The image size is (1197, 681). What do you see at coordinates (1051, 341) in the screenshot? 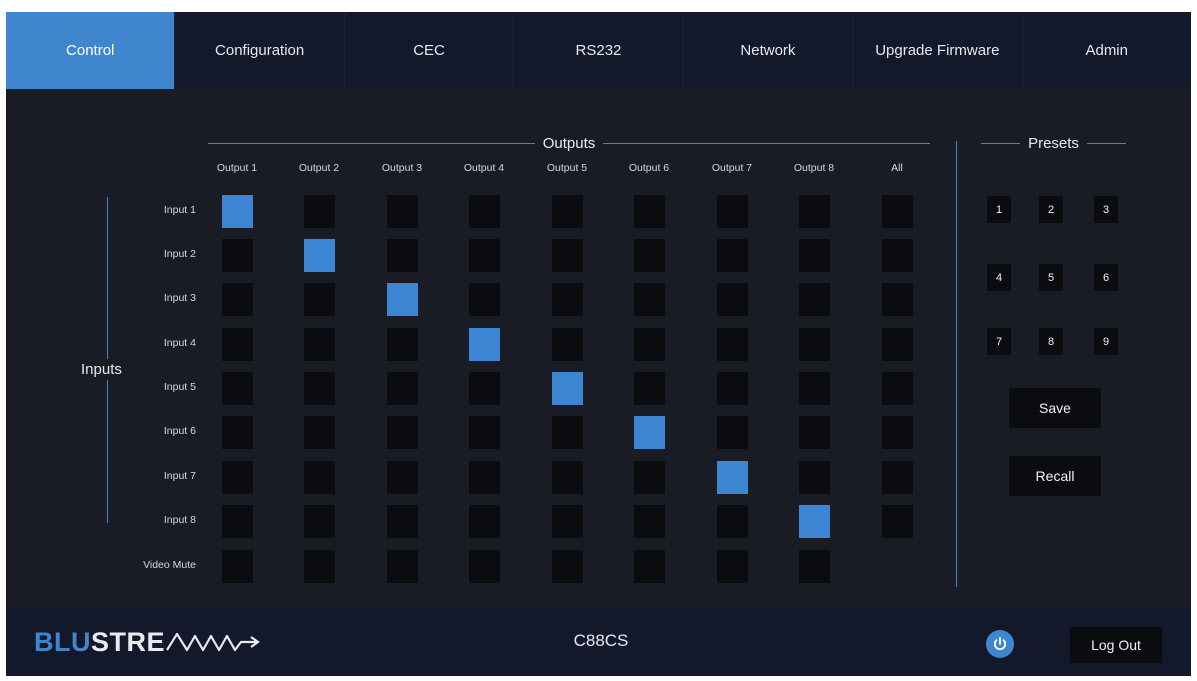
I see `preset-button: 8` at bounding box center [1051, 341].